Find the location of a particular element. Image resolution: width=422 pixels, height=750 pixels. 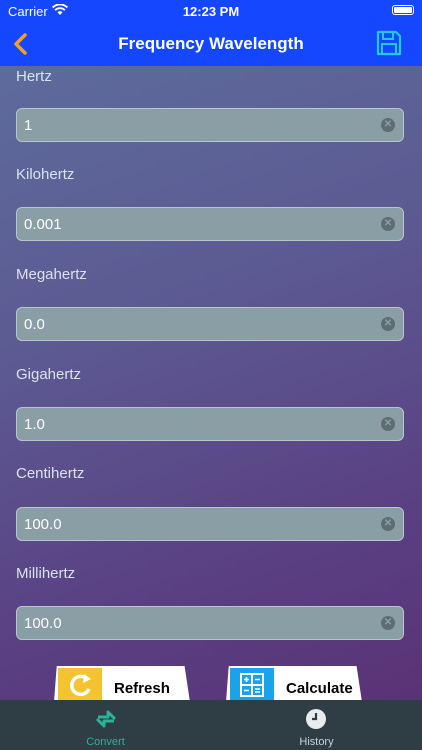

tab-bar: Convert History is located at coordinates (211, 725).